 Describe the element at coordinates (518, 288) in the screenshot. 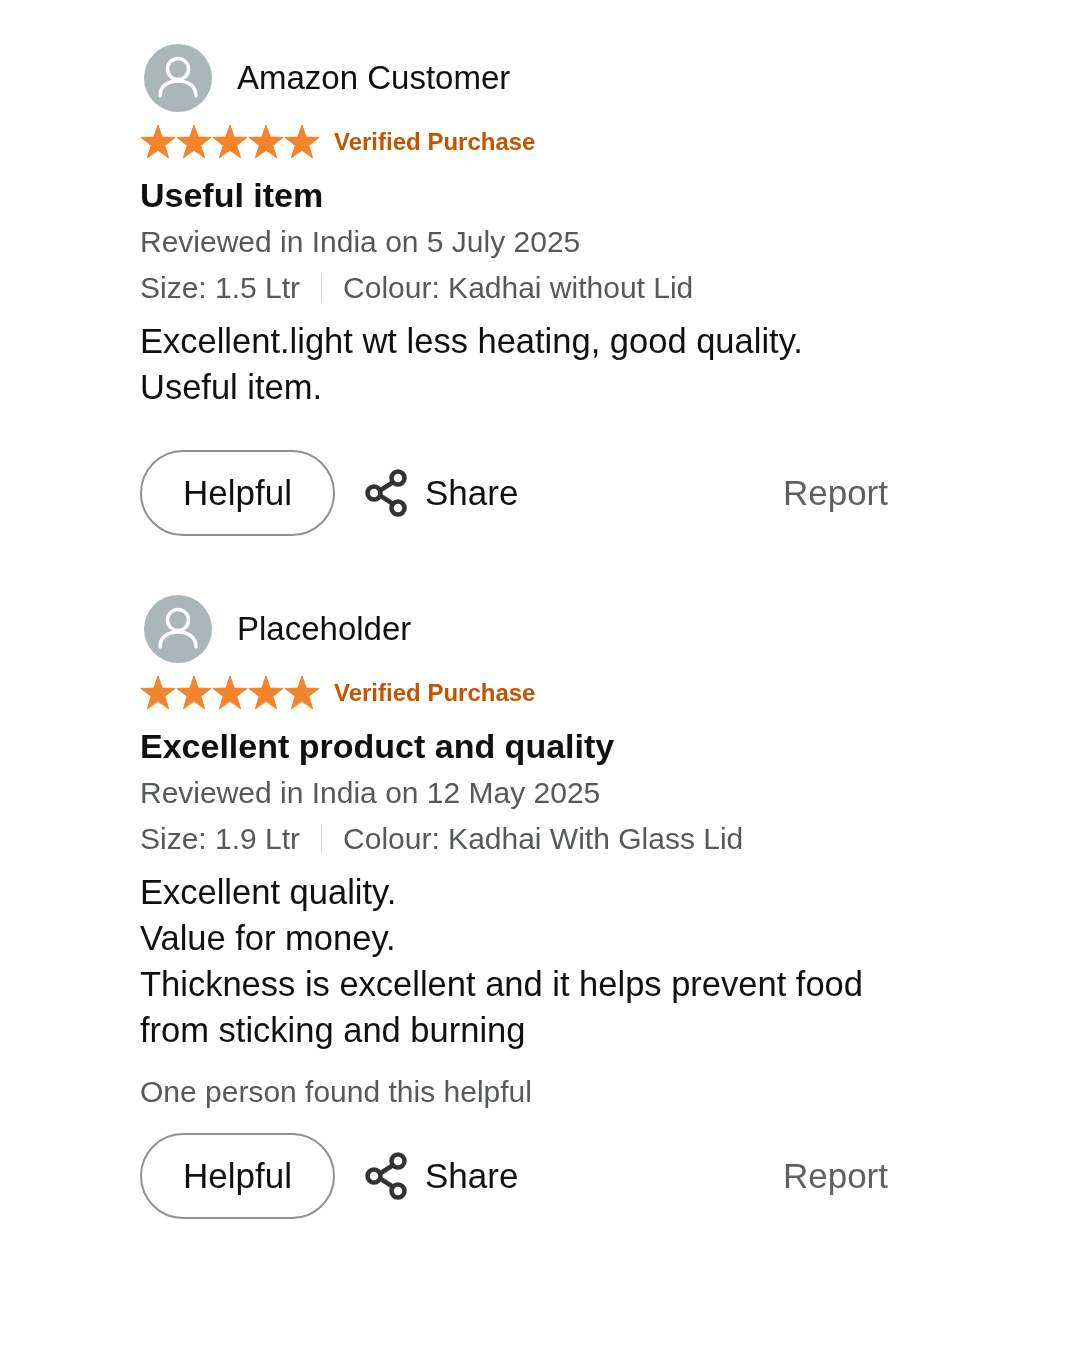

I see `colour-label: Colour: Kadhai without Lid` at that location.